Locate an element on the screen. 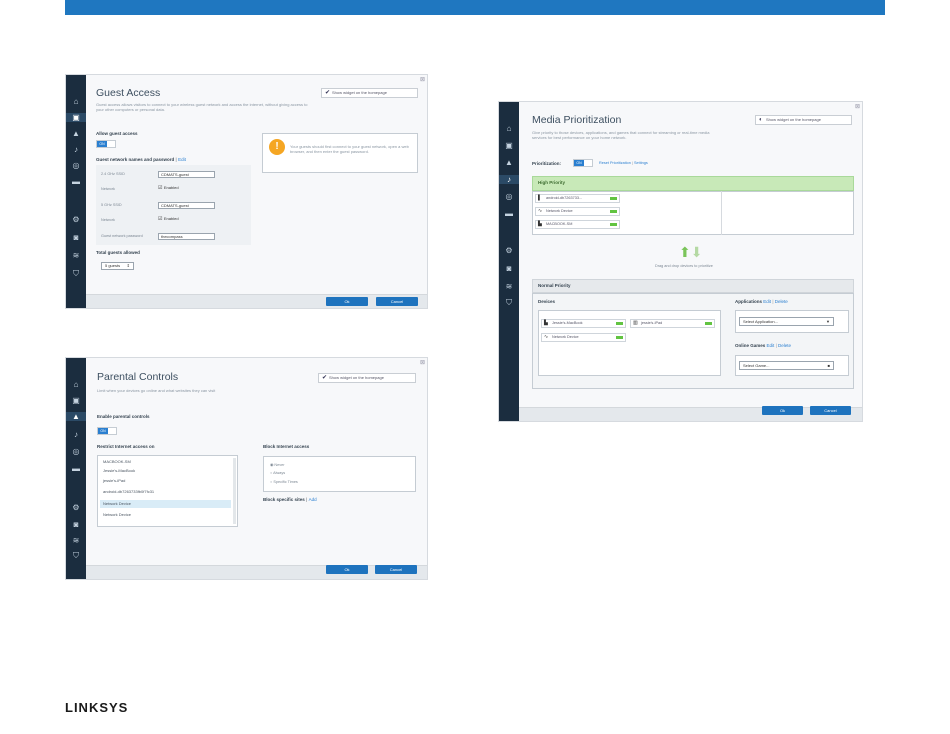 Image resolution: width=950 pixels, height=734 pixels. radio-always: ○ Always is located at coordinates (277, 473).